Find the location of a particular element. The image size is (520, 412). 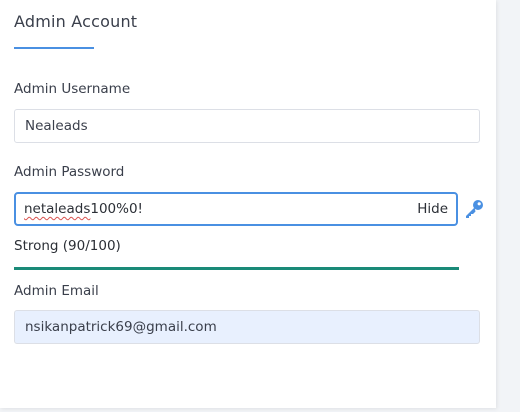

email-label: Admin Email is located at coordinates (56, 291).